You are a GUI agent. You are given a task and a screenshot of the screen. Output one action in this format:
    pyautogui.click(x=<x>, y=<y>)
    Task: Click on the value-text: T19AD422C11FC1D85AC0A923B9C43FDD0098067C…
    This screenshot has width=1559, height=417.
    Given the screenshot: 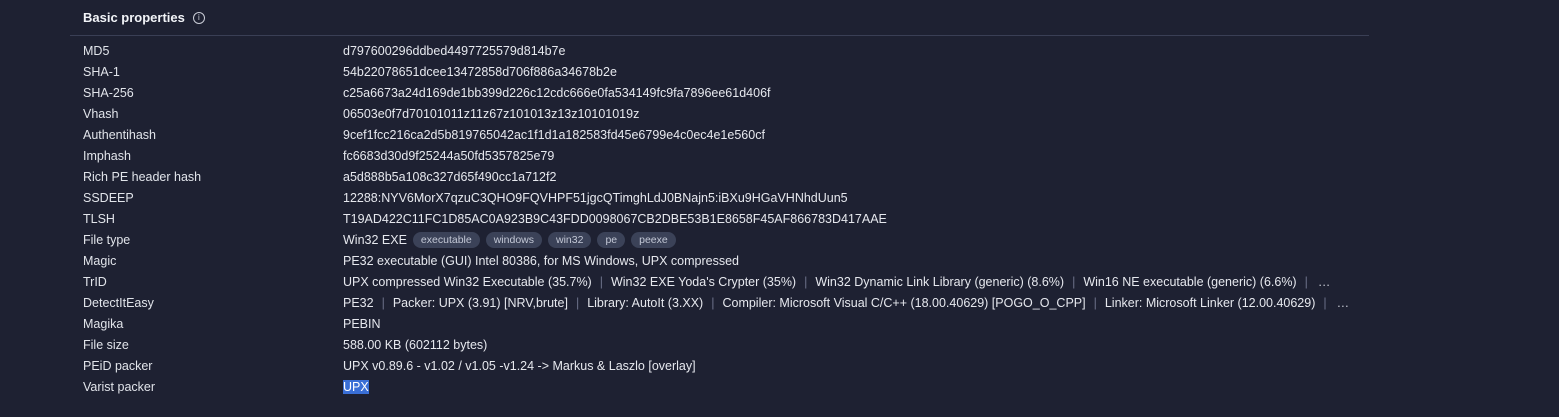 What is the action you would take?
    pyautogui.click(x=615, y=218)
    